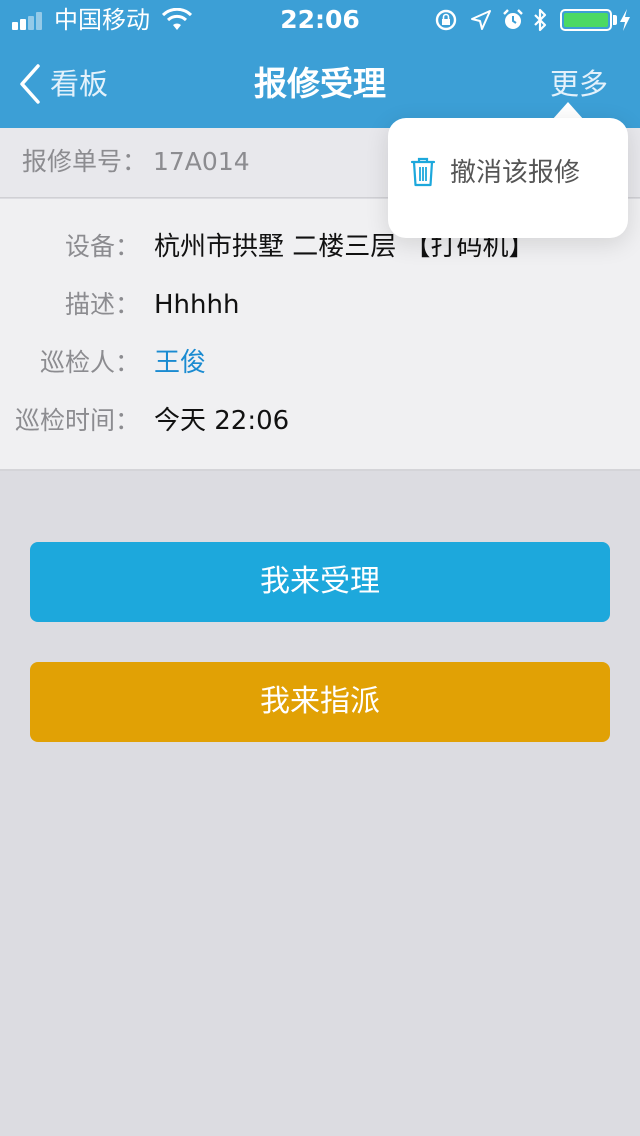  Describe the element at coordinates (201, 161) in the screenshot. I see `ticket-number-value: 17A014` at that location.